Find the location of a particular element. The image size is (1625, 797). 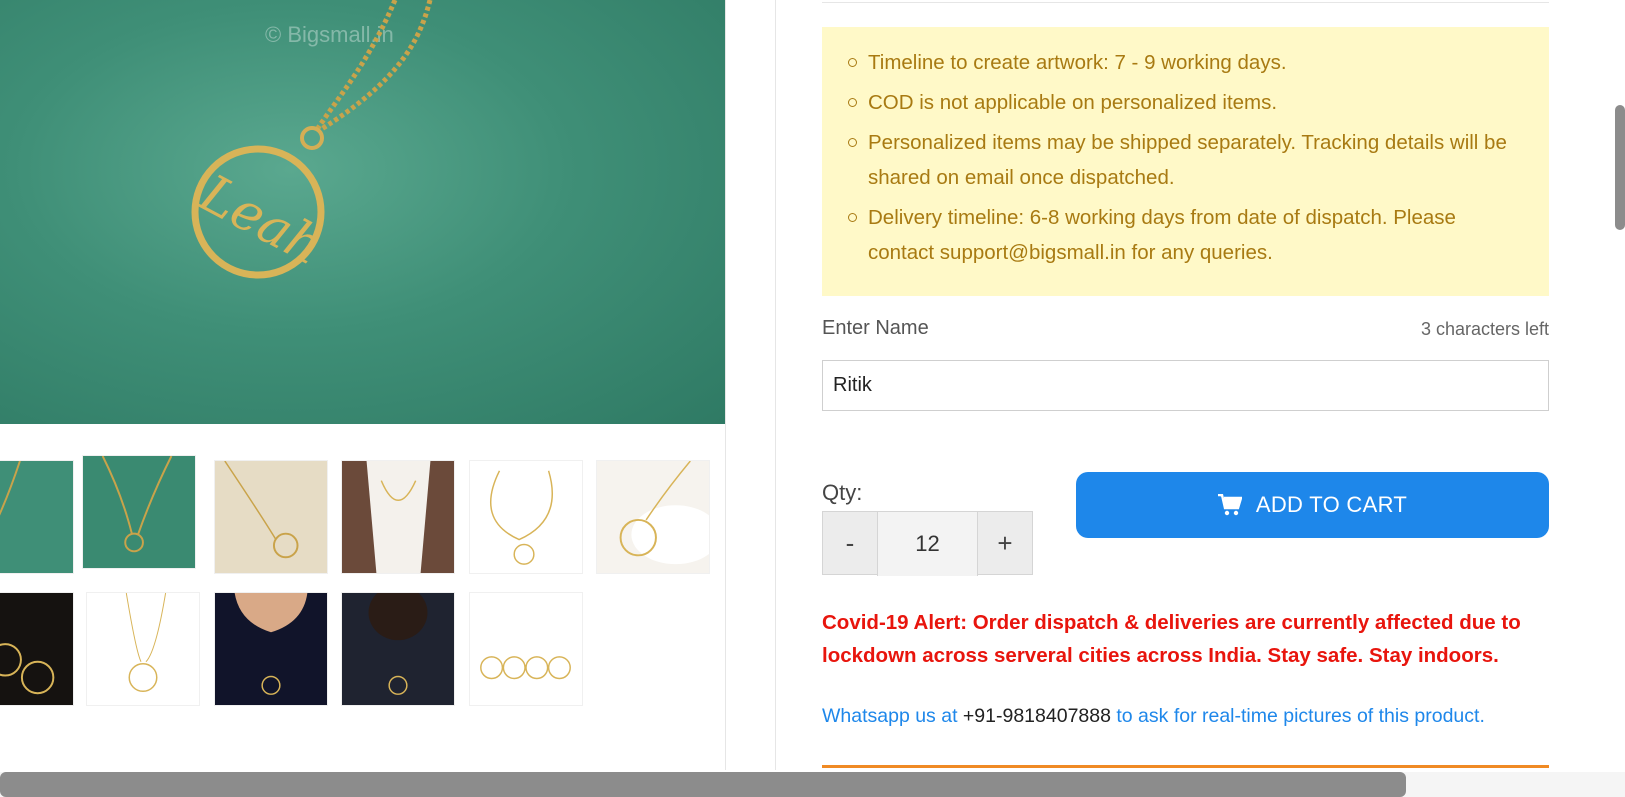

characters-left-counter: 3 characters left is located at coordinates (1484, 329).